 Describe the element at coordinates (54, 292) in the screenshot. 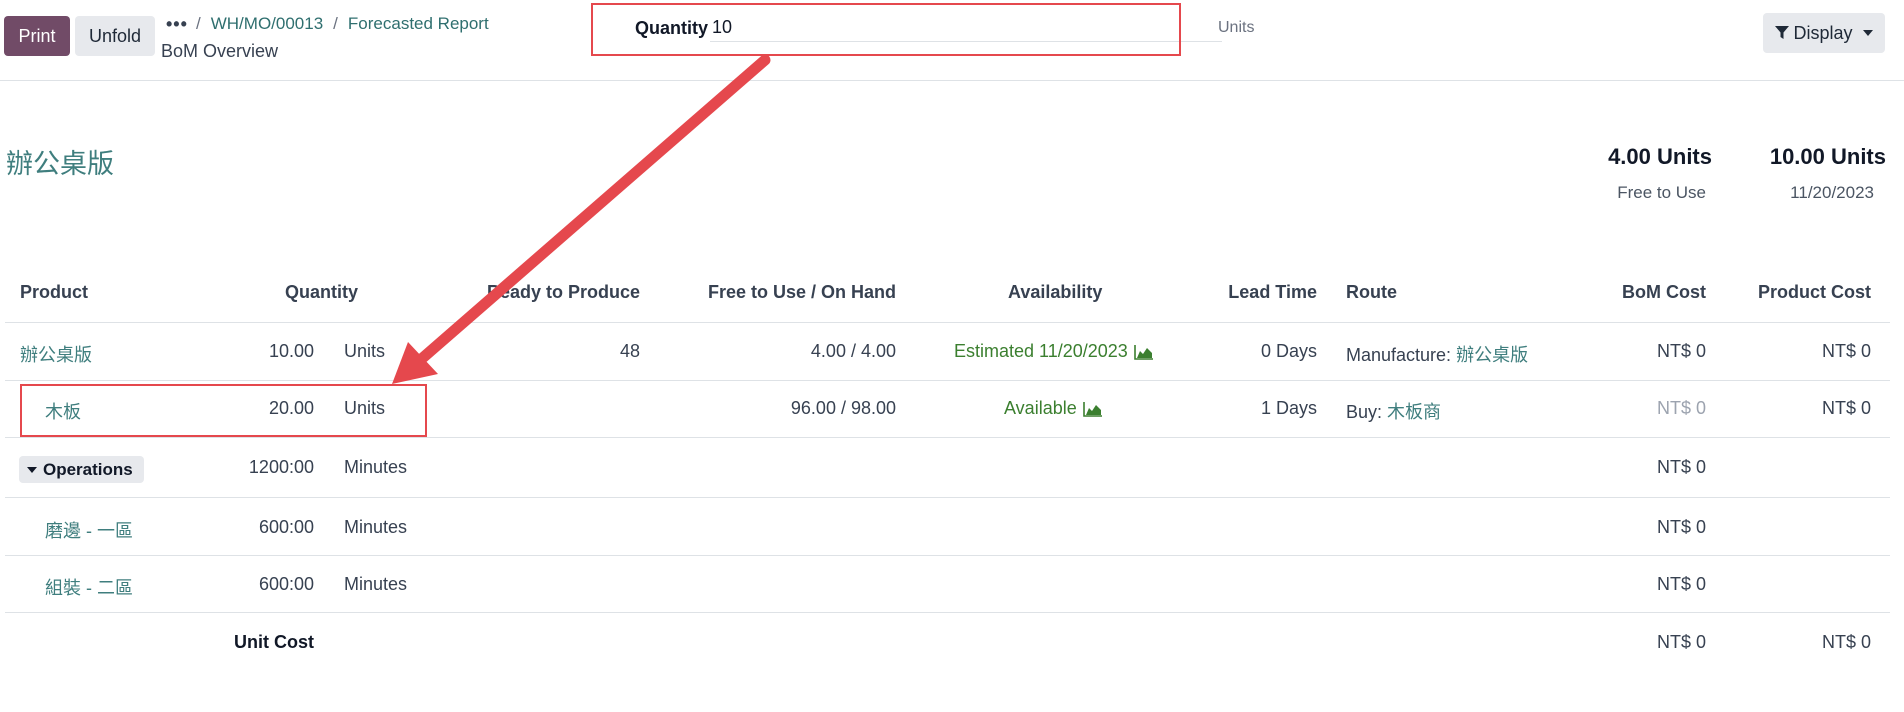

I see `column-header-product: Product` at that location.